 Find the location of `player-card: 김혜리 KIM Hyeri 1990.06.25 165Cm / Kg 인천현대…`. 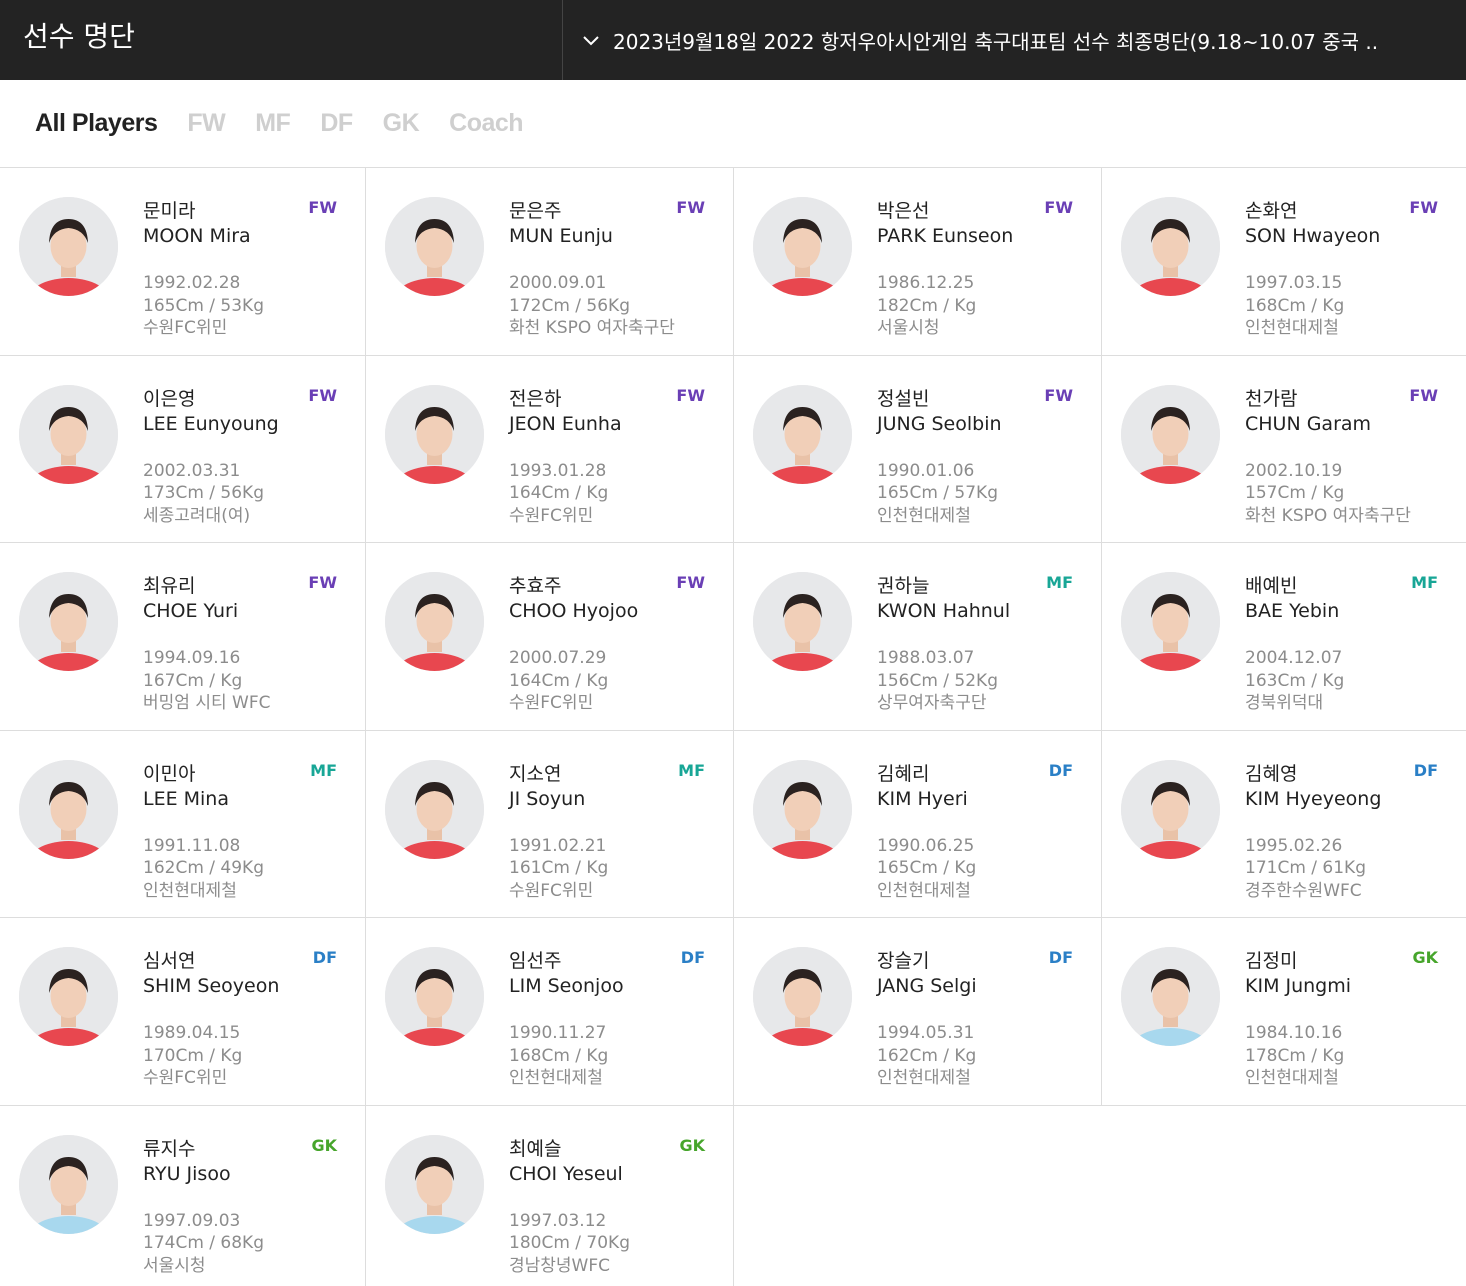

player-card: 김혜리 KIM Hyeri 1990.06.25 165Cm / Kg 인천현대… is located at coordinates (918, 824).